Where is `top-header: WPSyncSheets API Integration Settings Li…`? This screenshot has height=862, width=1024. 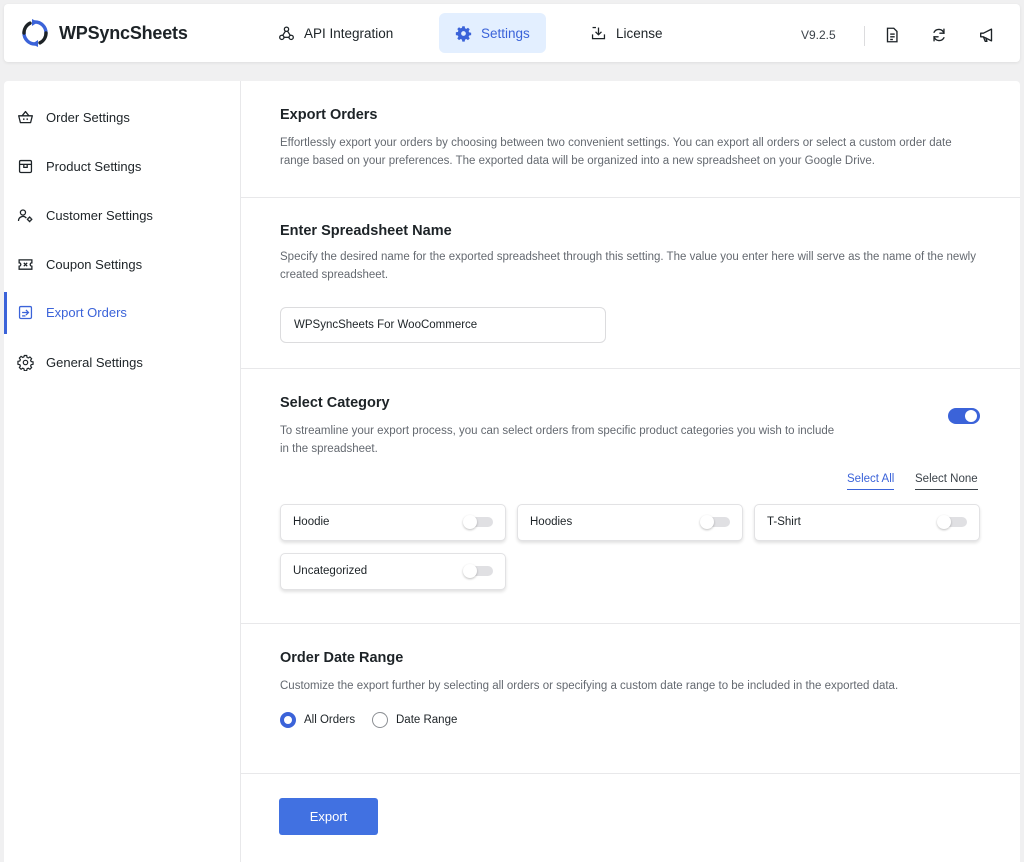
top-header: WPSyncSheets API Integration Settings Li… is located at coordinates (512, 33).